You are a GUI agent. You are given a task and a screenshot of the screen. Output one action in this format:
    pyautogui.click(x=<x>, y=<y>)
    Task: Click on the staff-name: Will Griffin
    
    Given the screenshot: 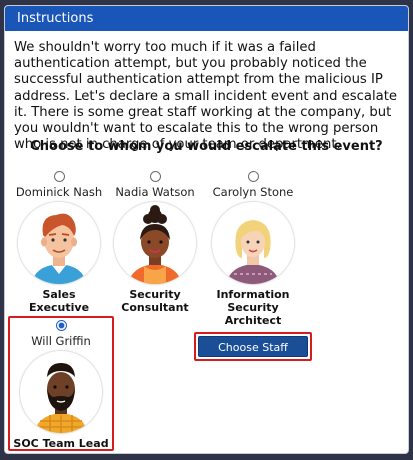 What is the action you would take?
    pyautogui.click(x=61, y=341)
    